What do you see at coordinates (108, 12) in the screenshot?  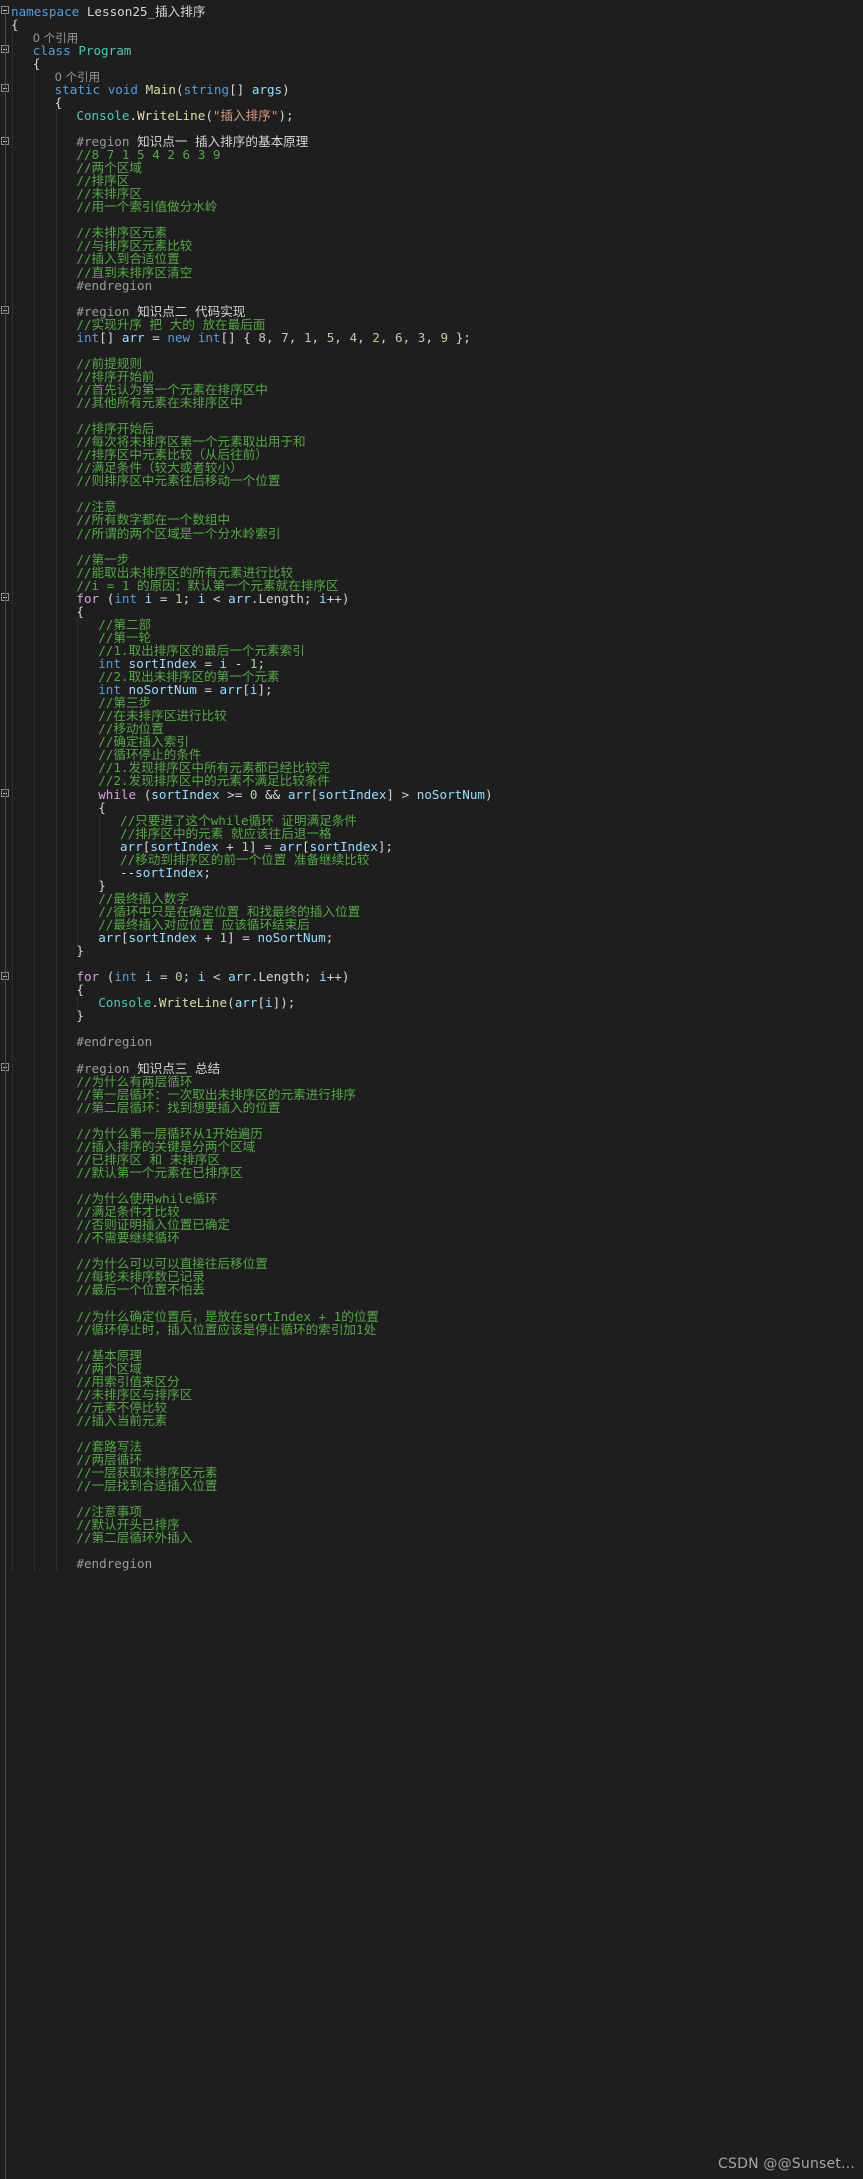 I see `code-line: namespace Lesson25_插入排序` at bounding box center [108, 12].